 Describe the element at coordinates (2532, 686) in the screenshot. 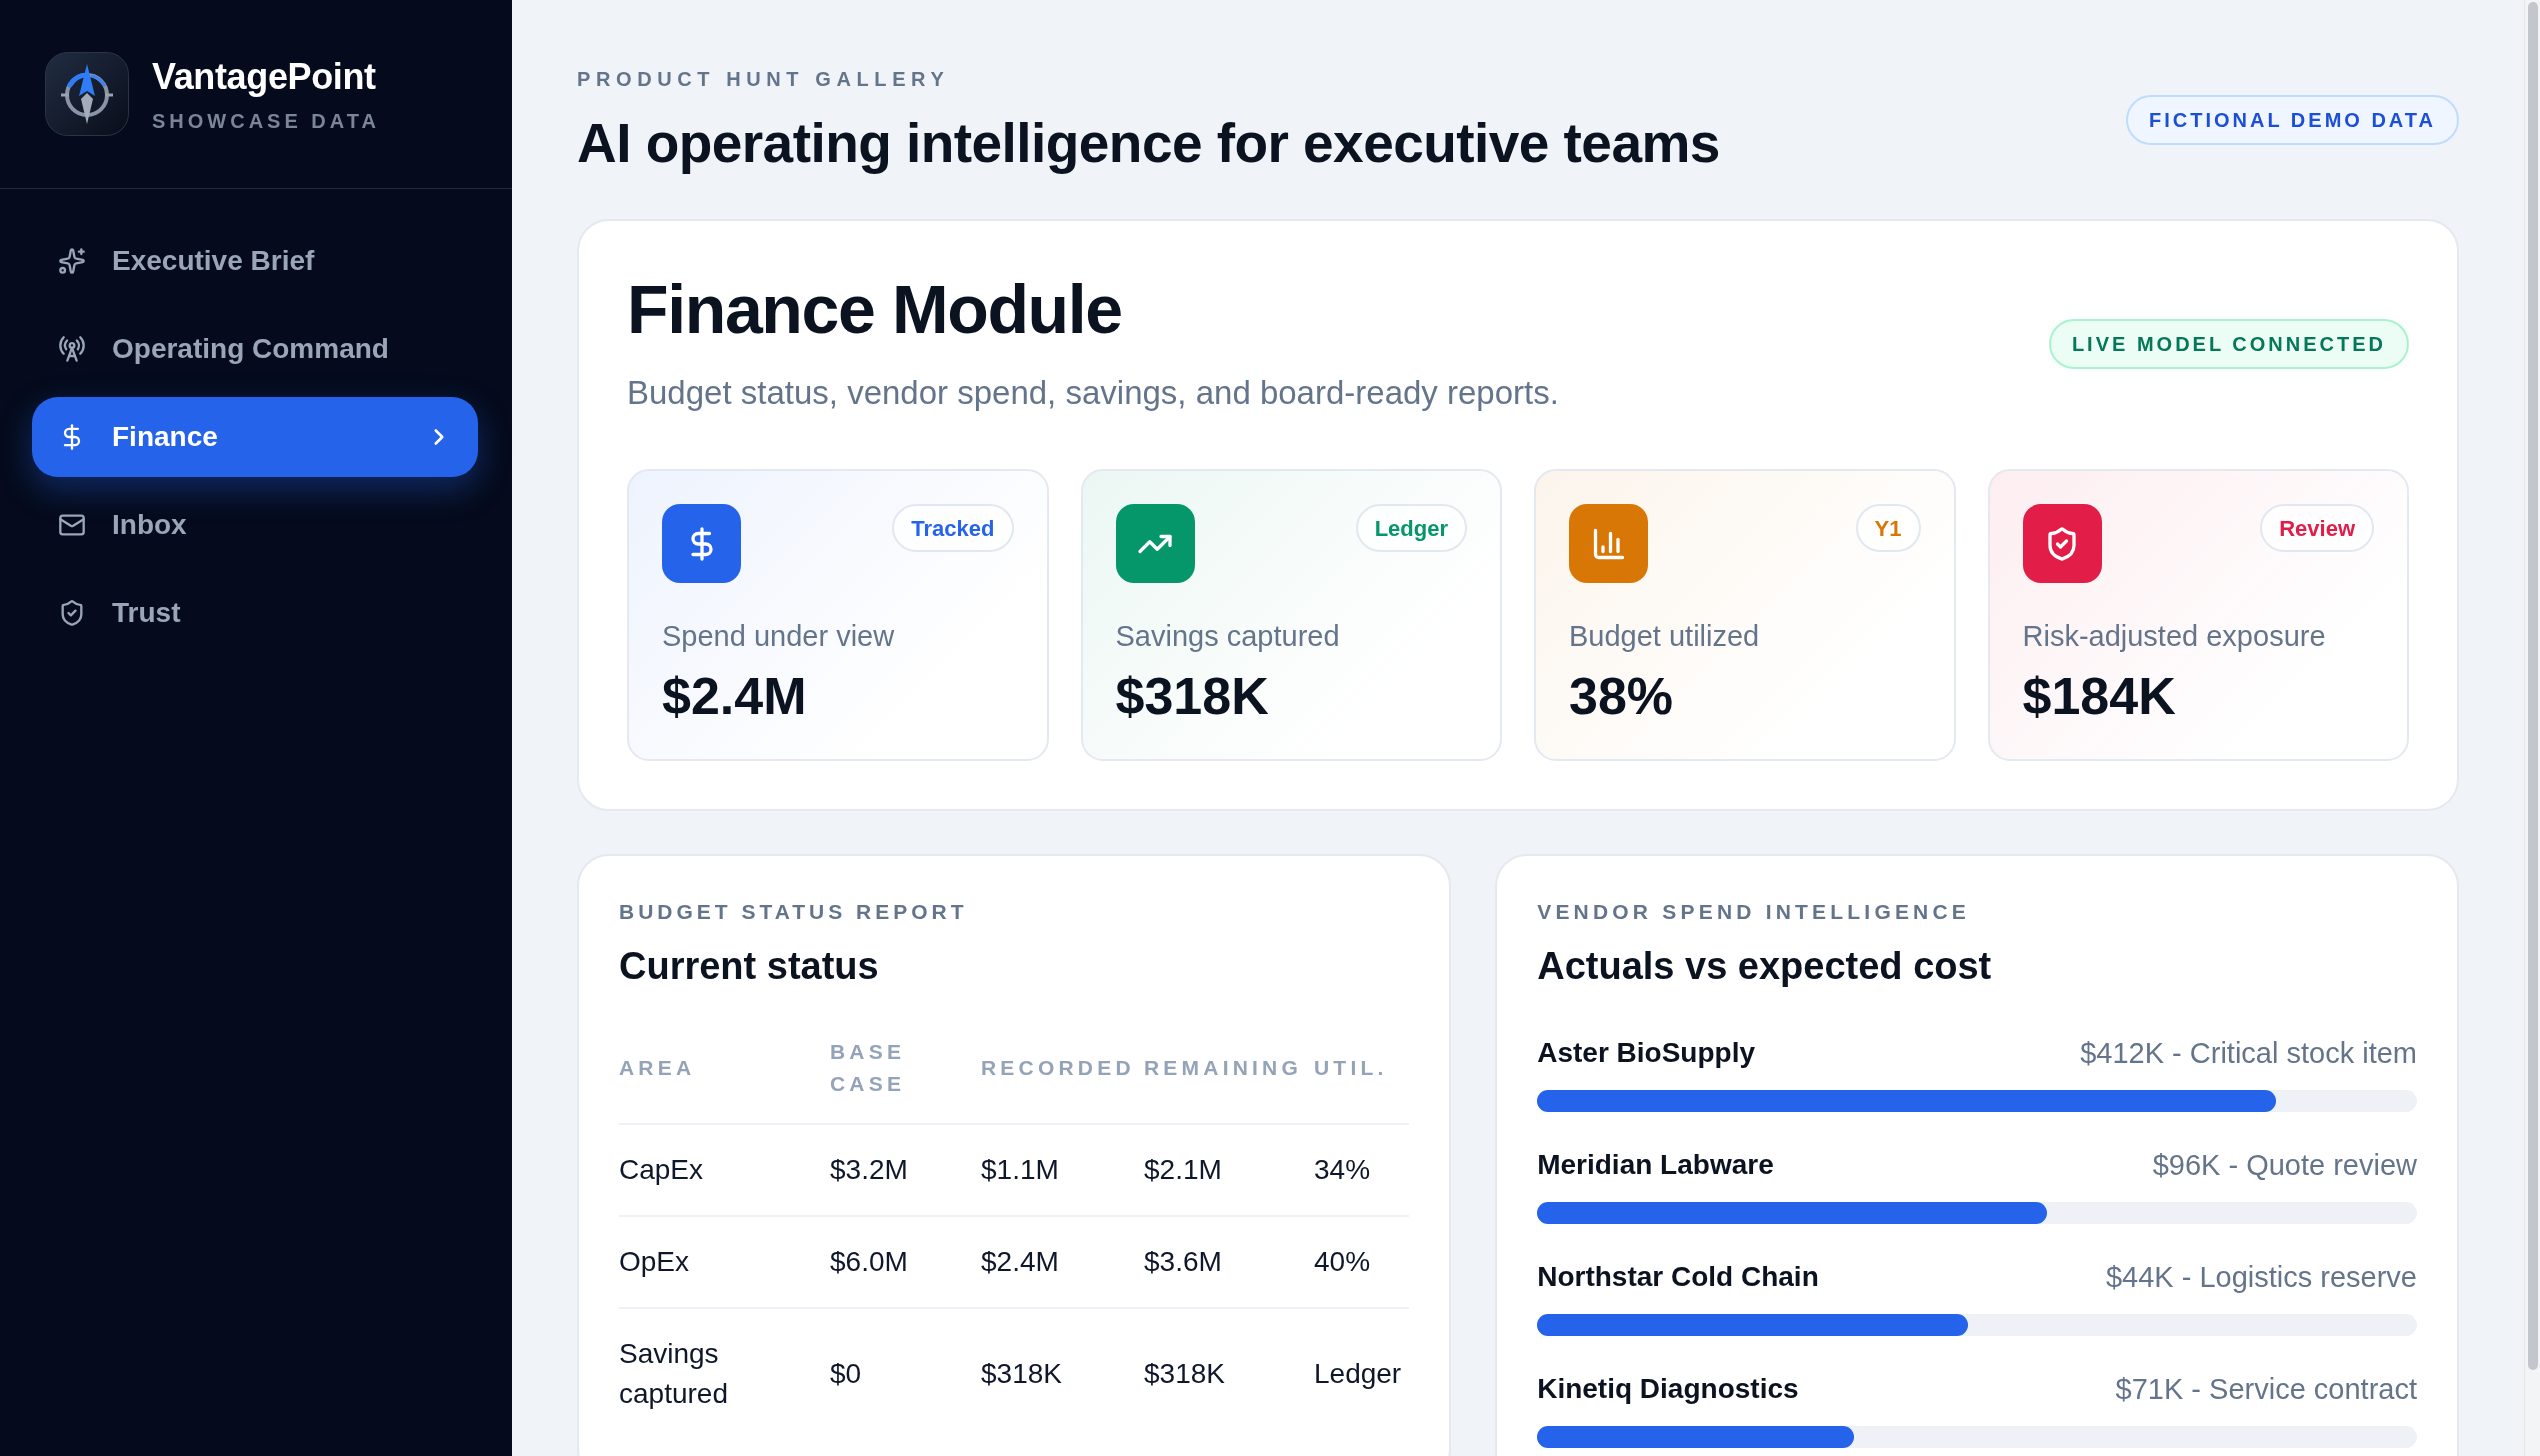

I see `scrollbar-thumb` at that location.